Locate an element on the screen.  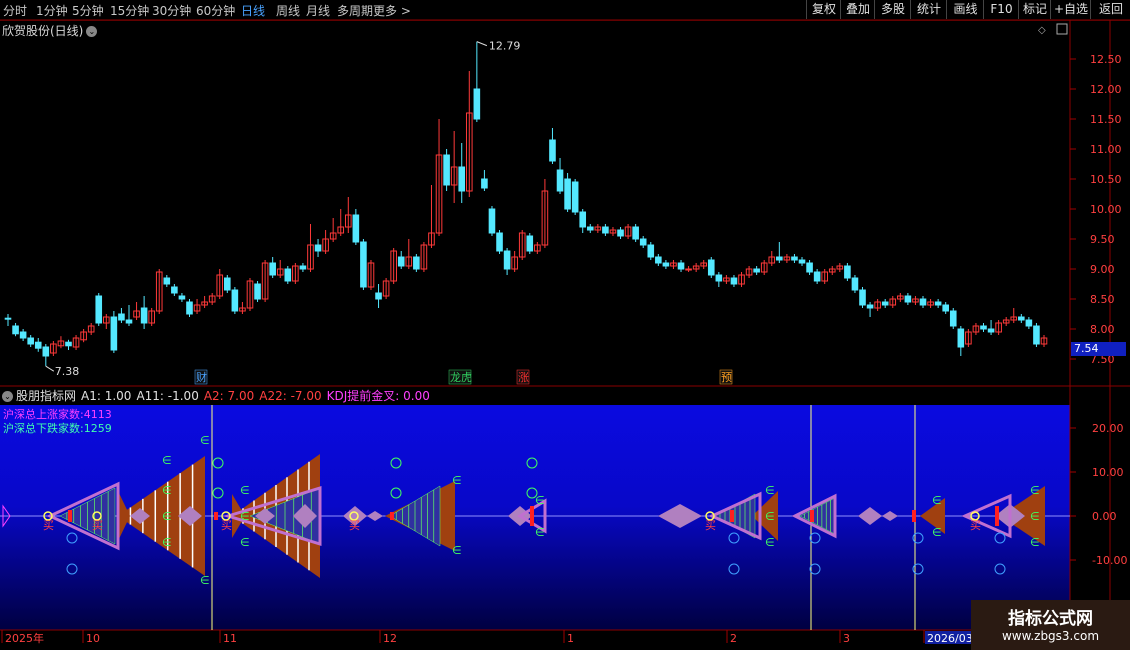
watermark-url: www.zbgs3.com is located at coordinates (1050, 636).